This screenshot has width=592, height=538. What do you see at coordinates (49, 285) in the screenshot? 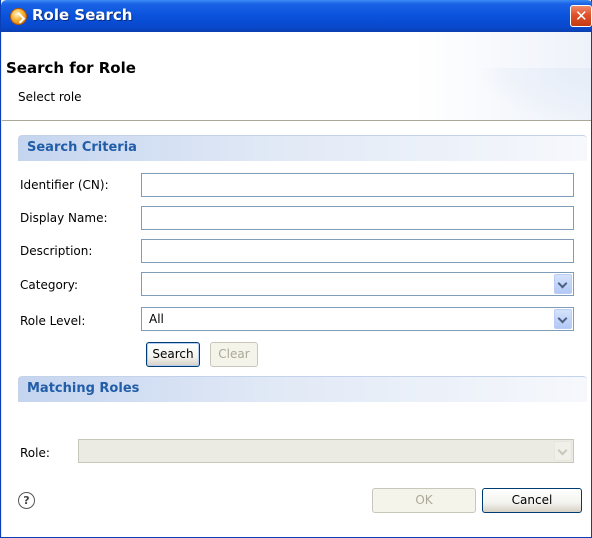
I see `category-label: Category:` at bounding box center [49, 285].